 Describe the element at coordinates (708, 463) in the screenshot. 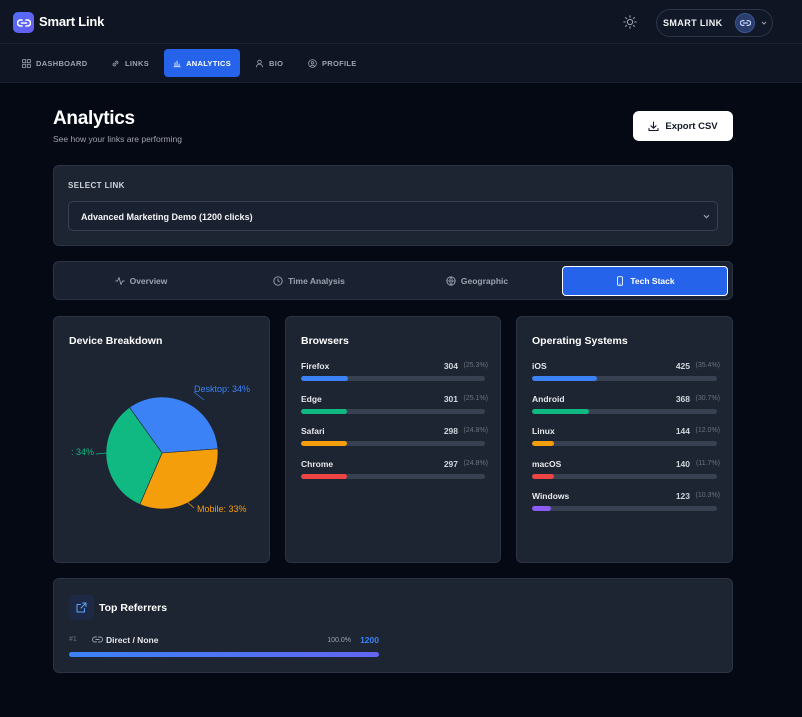

I see `os-row-percent: (11.7%)` at that location.